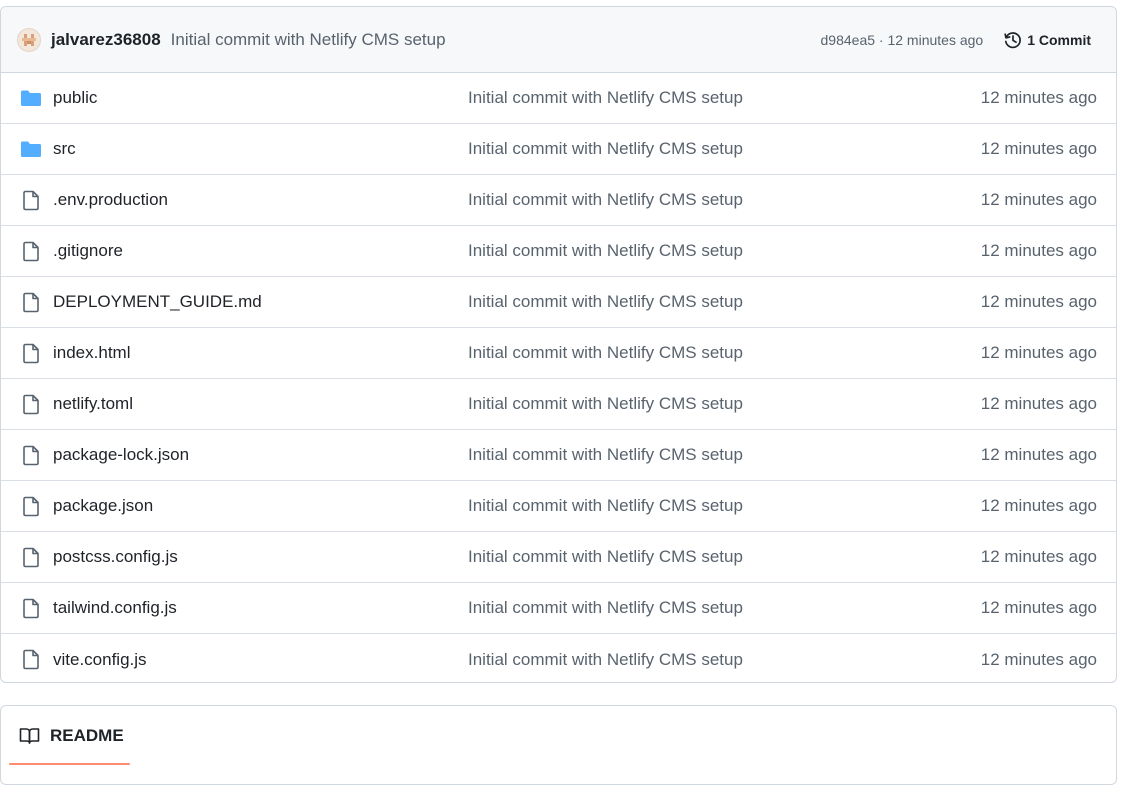 The width and height of the screenshot is (1130, 785). Describe the element at coordinates (29, 736) in the screenshot. I see `book-icon` at that location.